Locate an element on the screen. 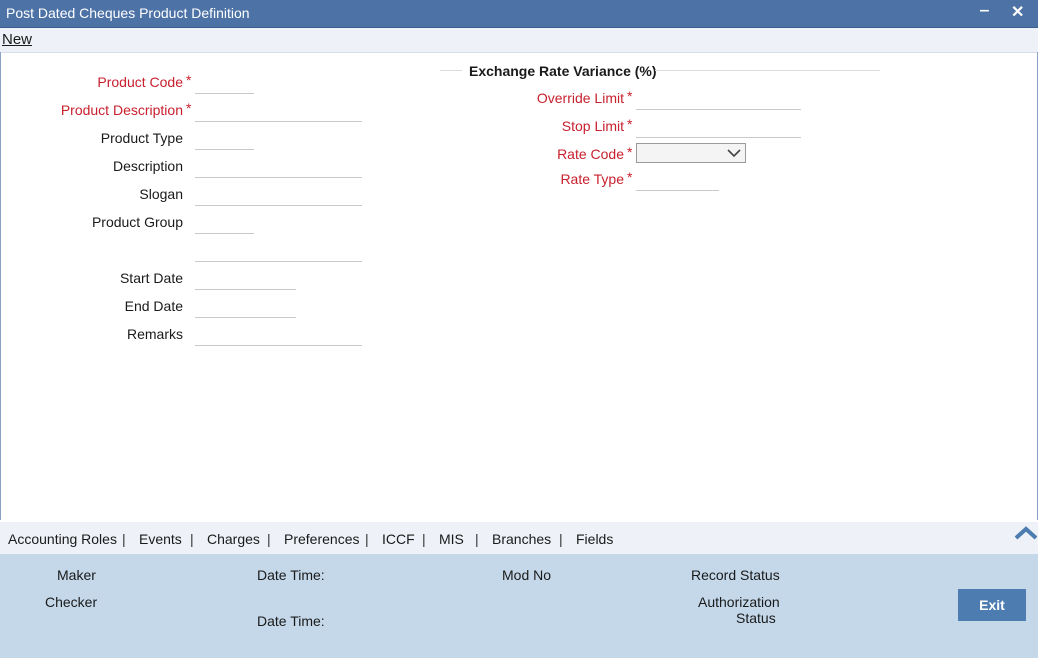  menu-bar: New is located at coordinates (519, 40).